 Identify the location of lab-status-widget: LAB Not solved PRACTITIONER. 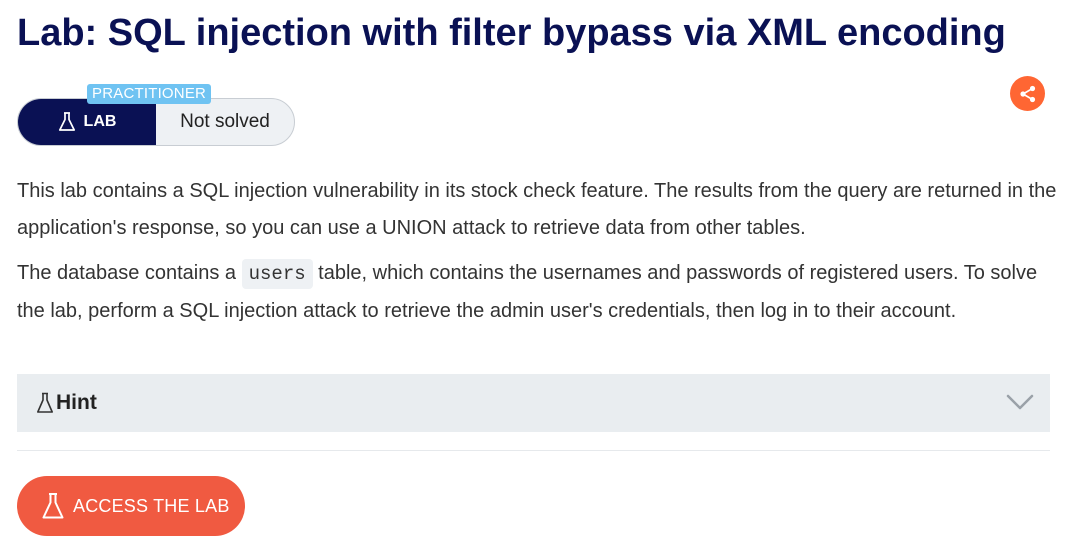
(156, 115).